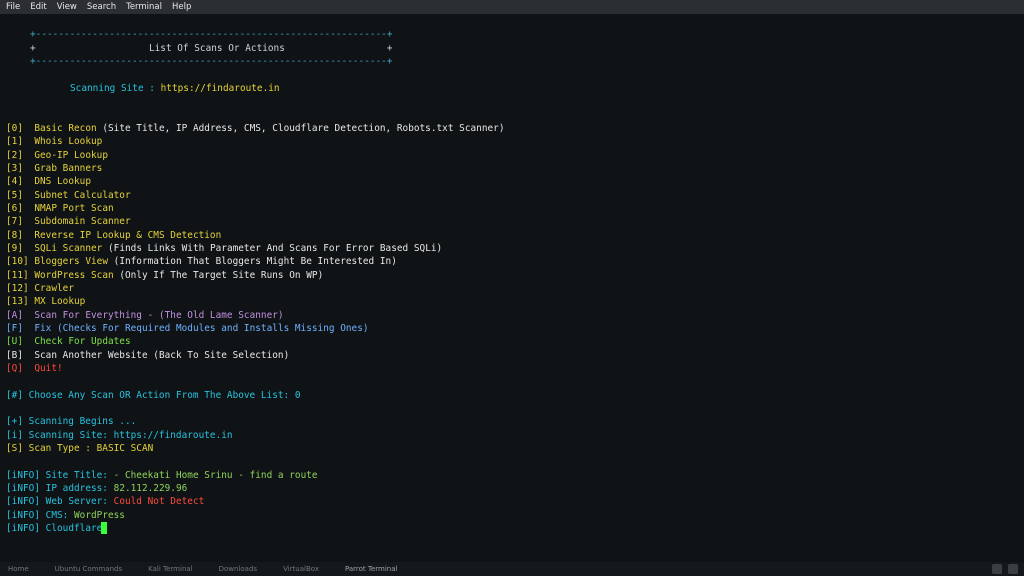 Image resolution: width=1024 pixels, height=576 pixels. I want to click on action-label: Check For Updates, so click(82, 341).